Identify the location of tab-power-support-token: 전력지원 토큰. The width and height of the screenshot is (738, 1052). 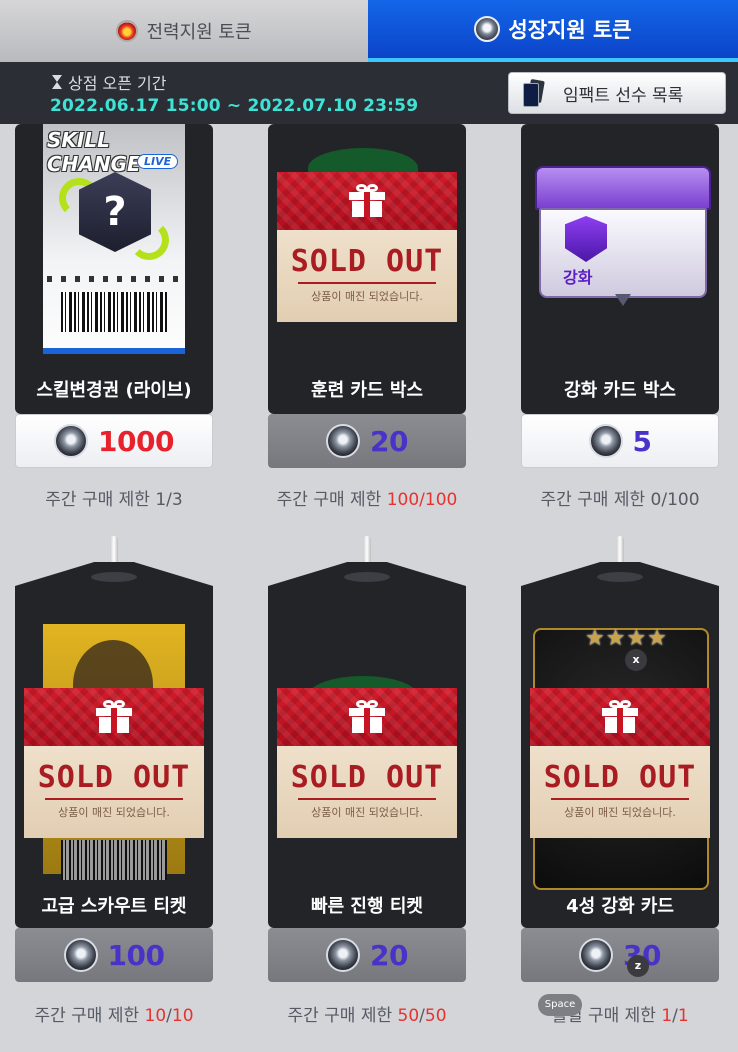
(184, 31).